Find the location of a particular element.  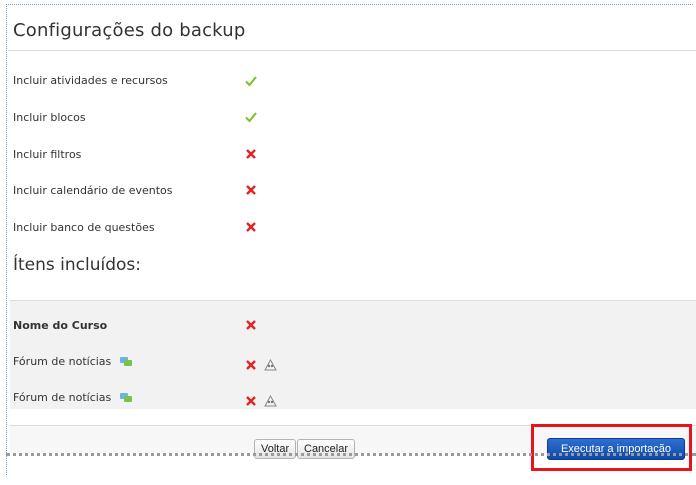

setting-label-filters: Incluir filtros is located at coordinates (47, 154).